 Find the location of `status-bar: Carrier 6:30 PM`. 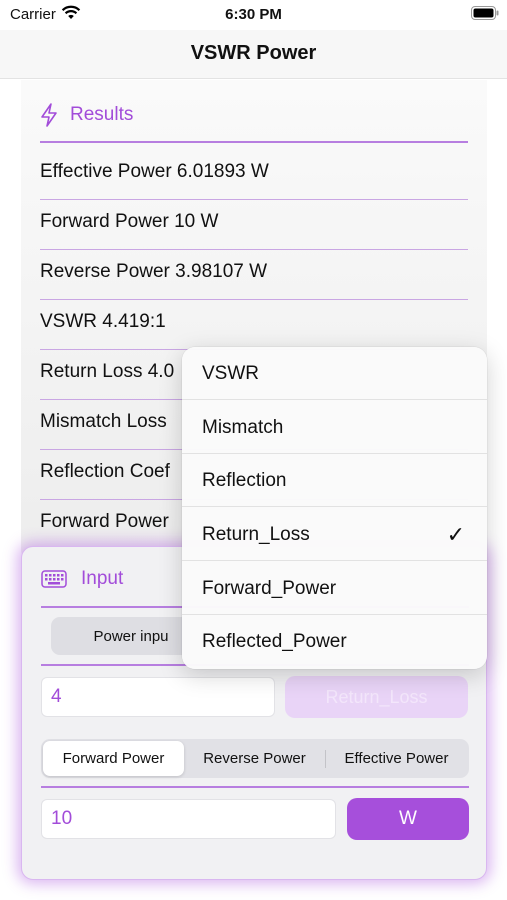

status-bar: Carrier 6:30 PM is located at coordinates (253, 15).